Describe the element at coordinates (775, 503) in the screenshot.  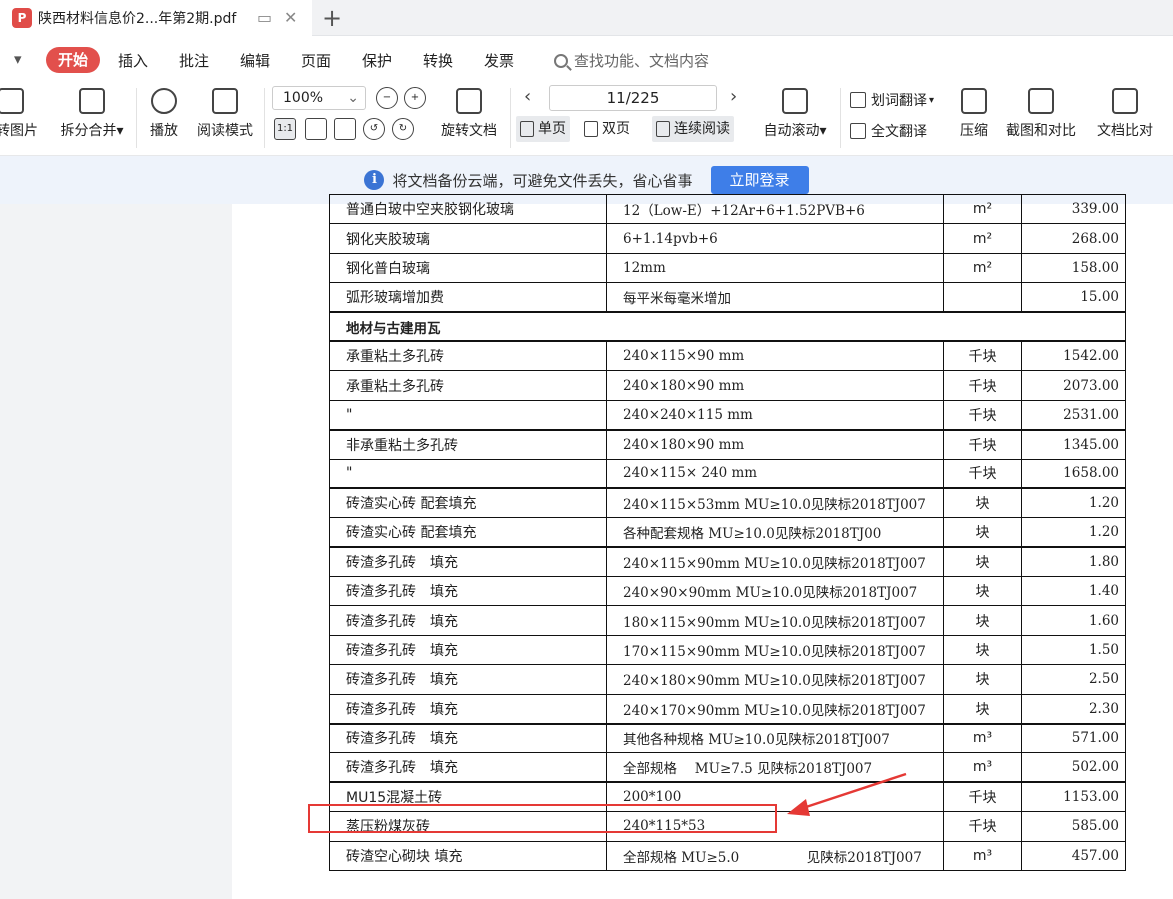
I see `specification-cell: 240×115×53mm MU≥10.0见陕标2018TJ007` at that location.